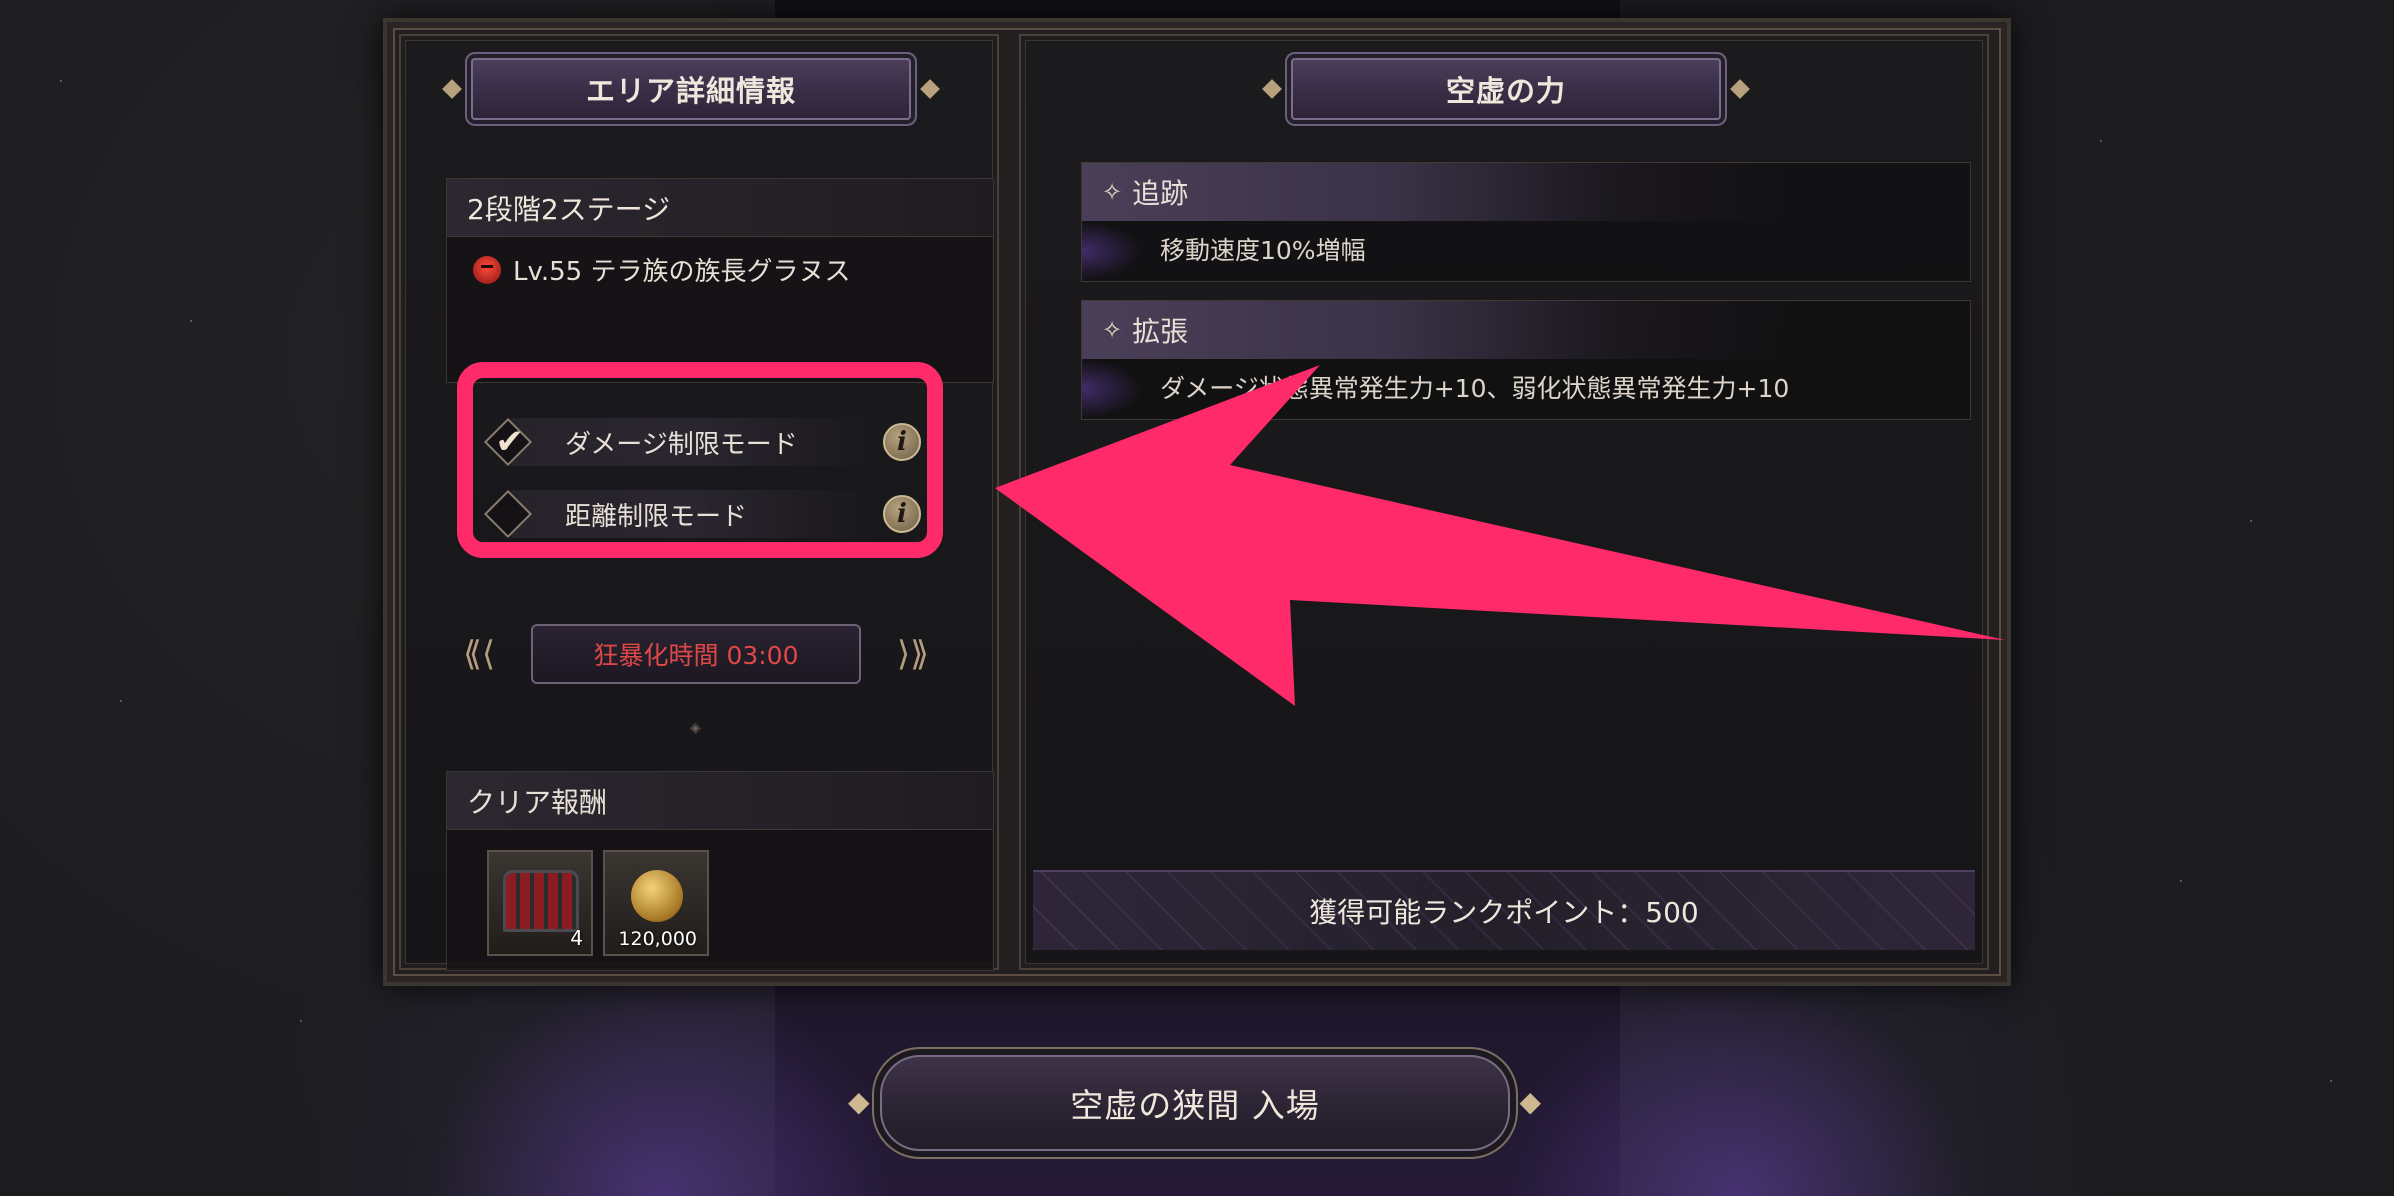 This screenshot has width=2394, height=1196. Describe the element at coordinates (657, 939) in the screenshot. I see `reward-quantity: 120,000` at that location.